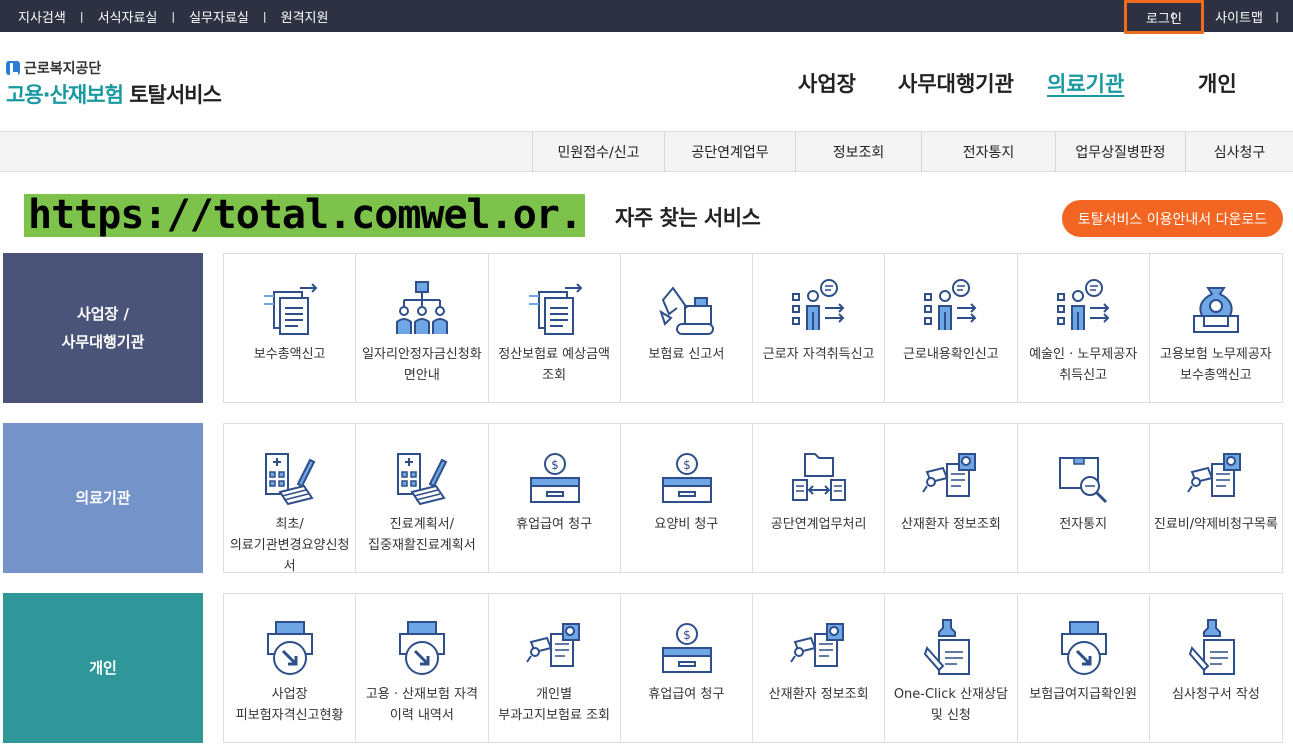 The height and width of the screenshot is (748, 1293). Describe the element at coordinates (304, 215) in the screenshot. I see `url-banner: https://total.comwel.or.kr` at that location.